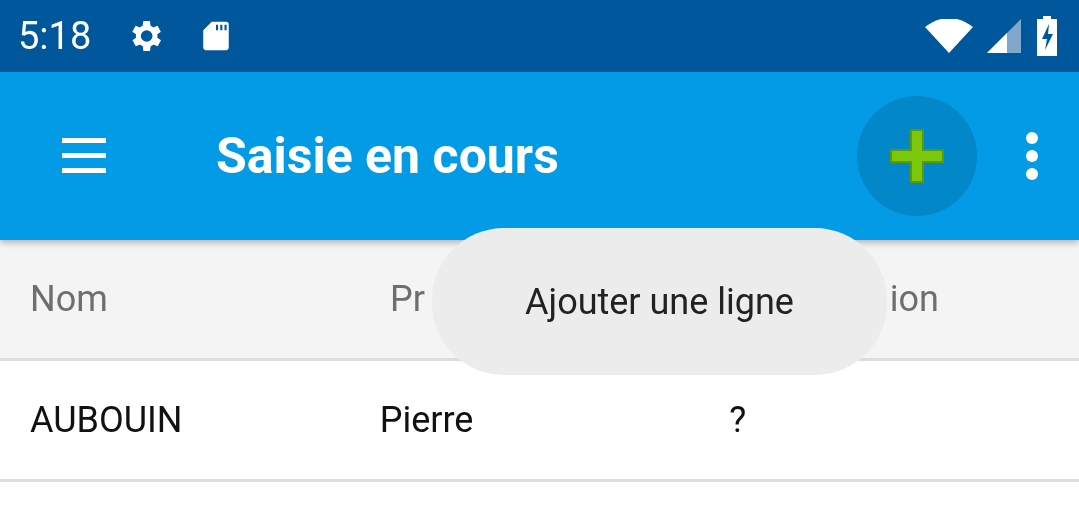 The width and height of the screenshot is (1079, 508). What do you see at coordinates (1032, 156) in the screenshot?
I see `more-options-icon` at bounding box center [1032, 156].